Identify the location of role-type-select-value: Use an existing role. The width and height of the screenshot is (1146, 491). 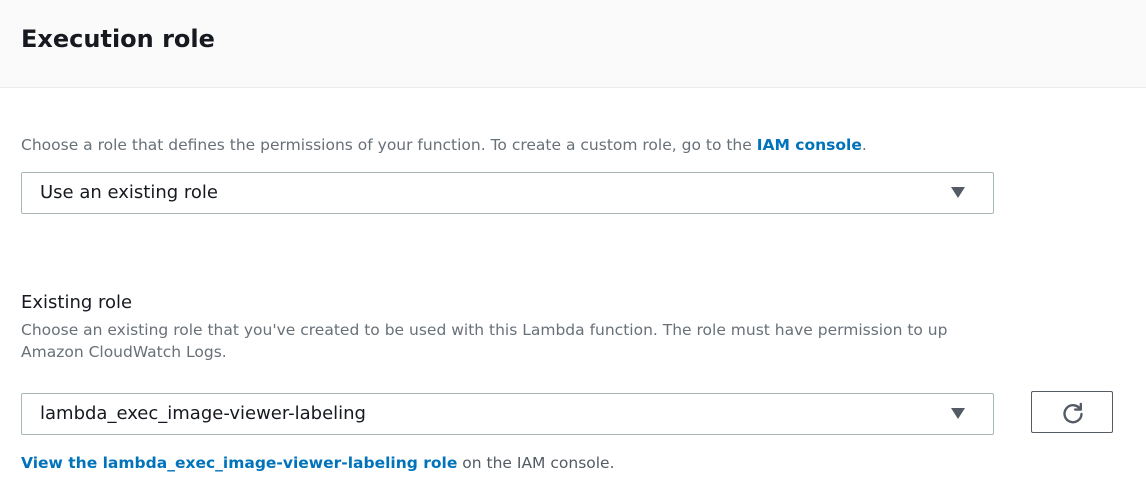
(129, 192).